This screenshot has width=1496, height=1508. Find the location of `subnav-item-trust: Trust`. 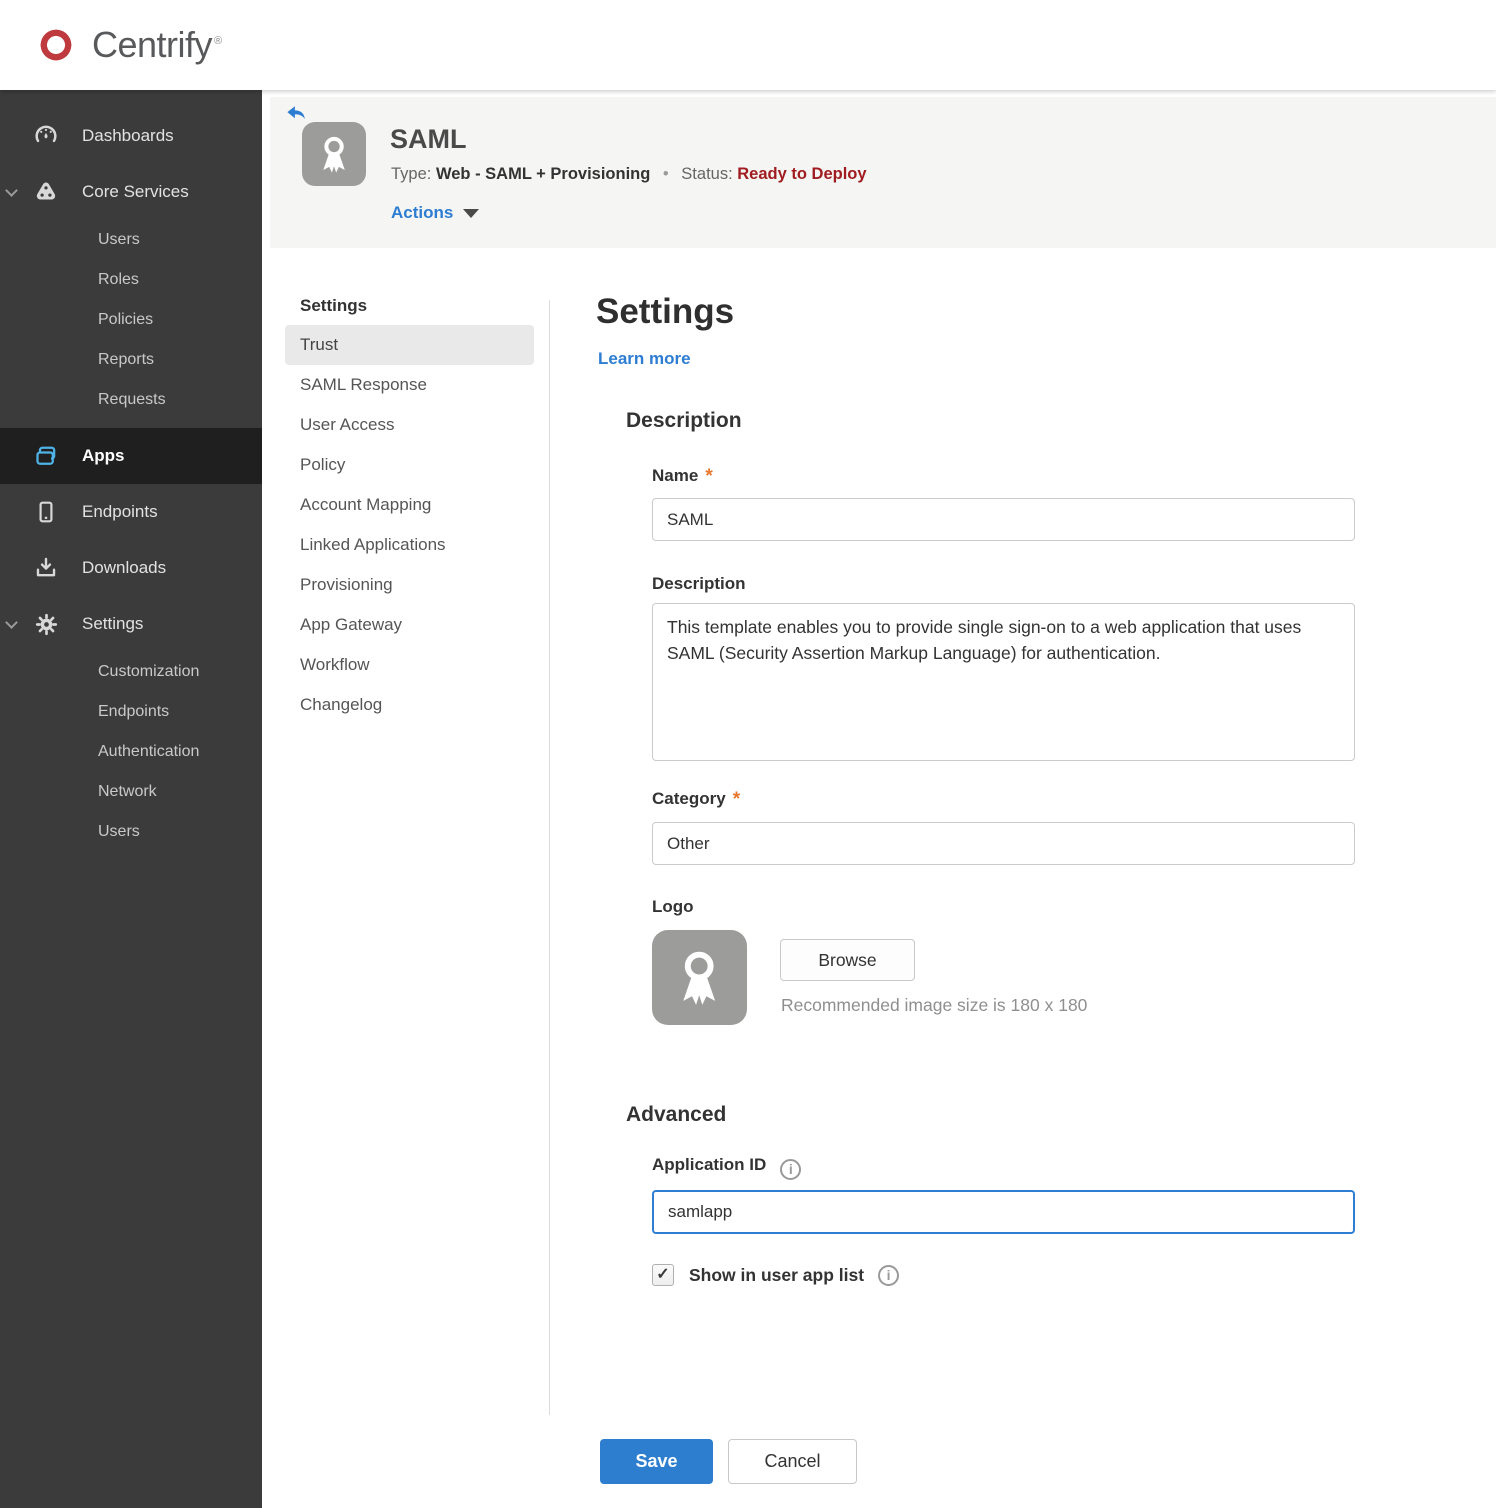

subnav-item-trust: Trust is located at coordinates (409, 345).